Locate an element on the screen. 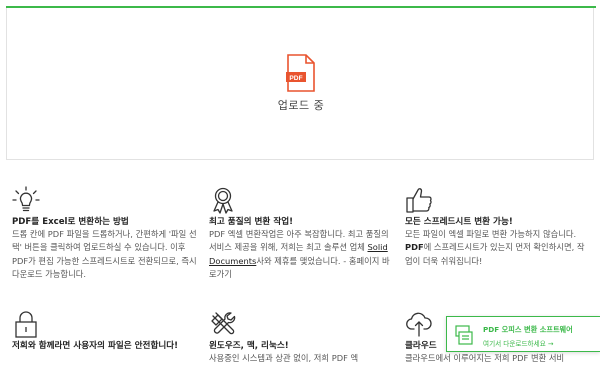  promo-title: PDF 오피스 변환 소프트웨어 is located at coordinates (528, 329).